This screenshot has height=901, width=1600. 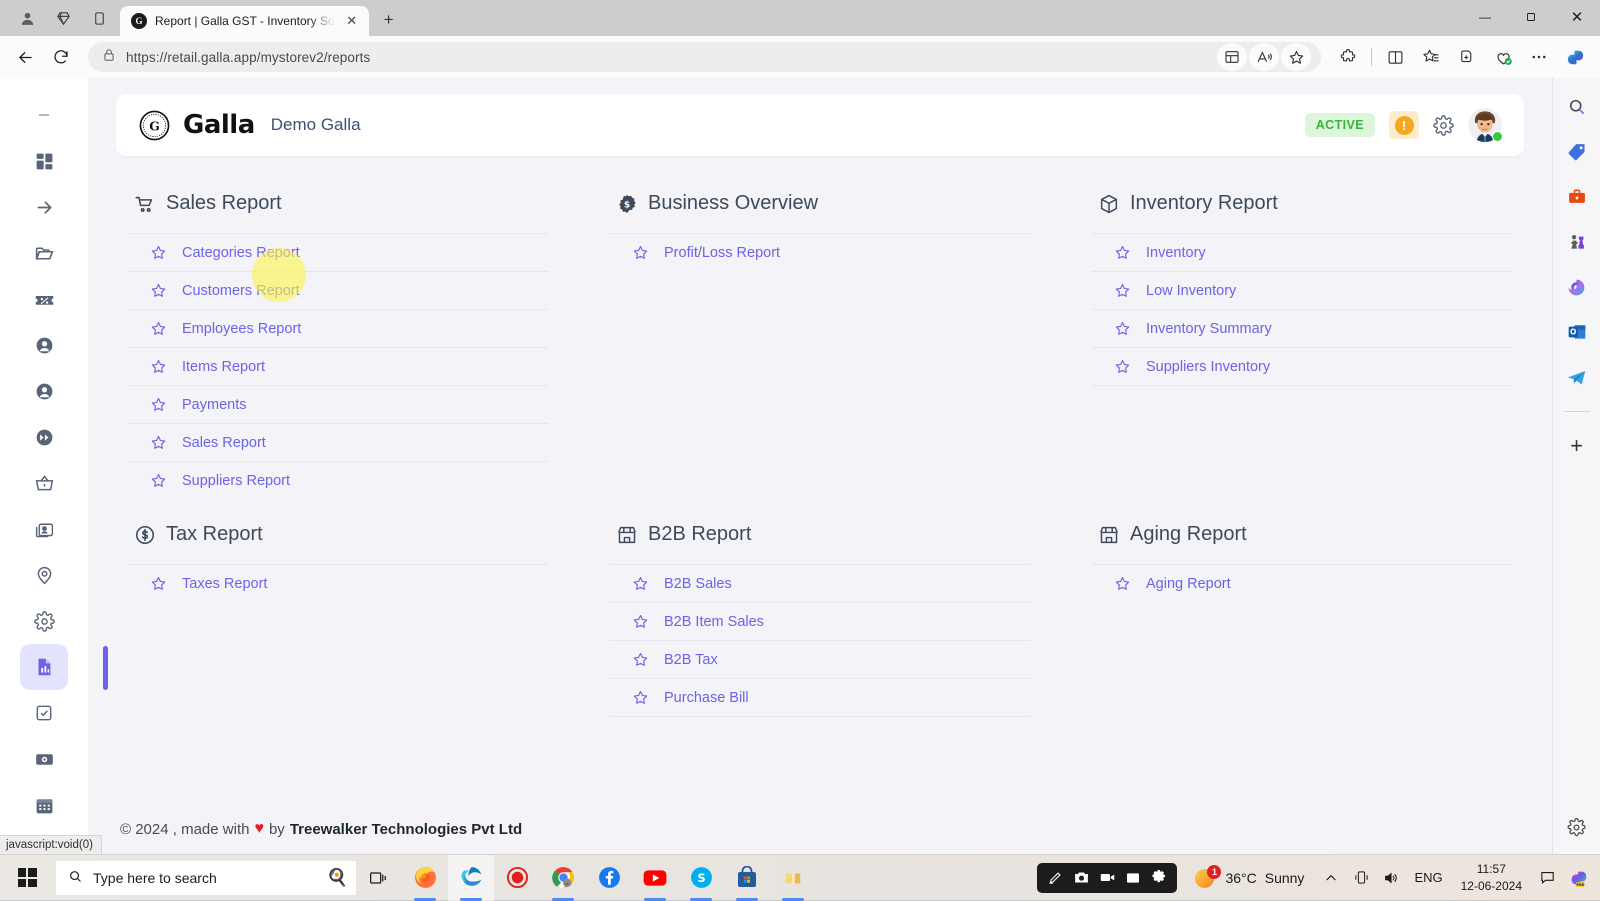 I want to click on sidebar-item-payments, so click(x=44, y=759).